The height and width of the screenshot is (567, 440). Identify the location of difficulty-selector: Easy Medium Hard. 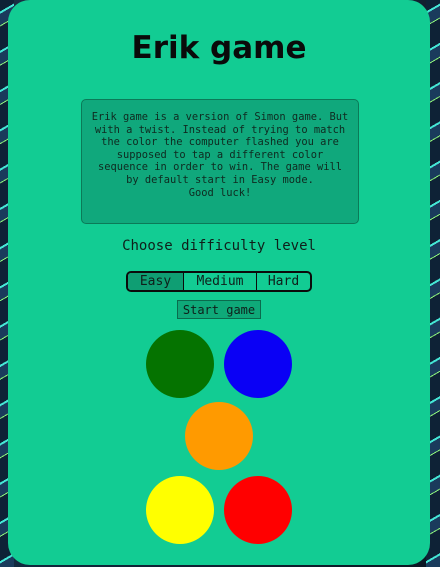
(219, 281).